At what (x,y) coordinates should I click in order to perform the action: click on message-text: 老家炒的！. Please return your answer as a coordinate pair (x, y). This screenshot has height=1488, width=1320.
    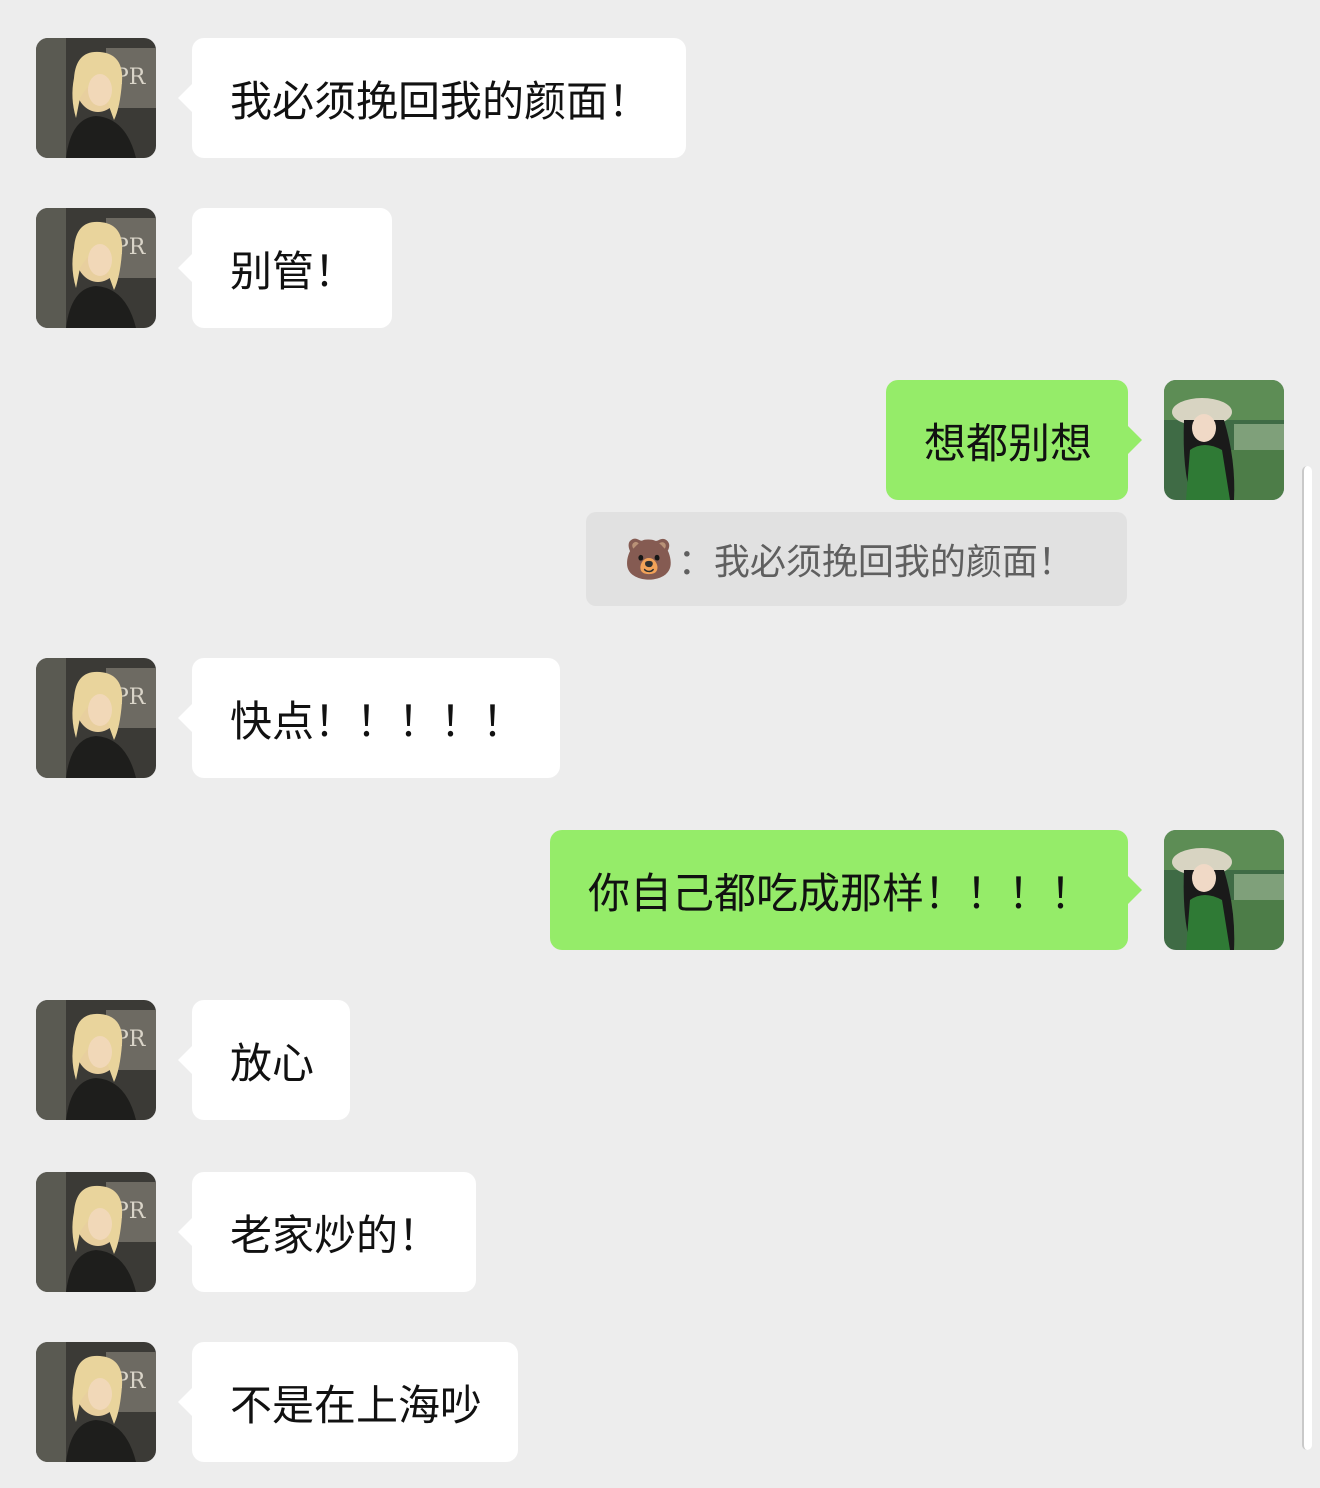
    Looking at the image, I should click on (335, 1235).